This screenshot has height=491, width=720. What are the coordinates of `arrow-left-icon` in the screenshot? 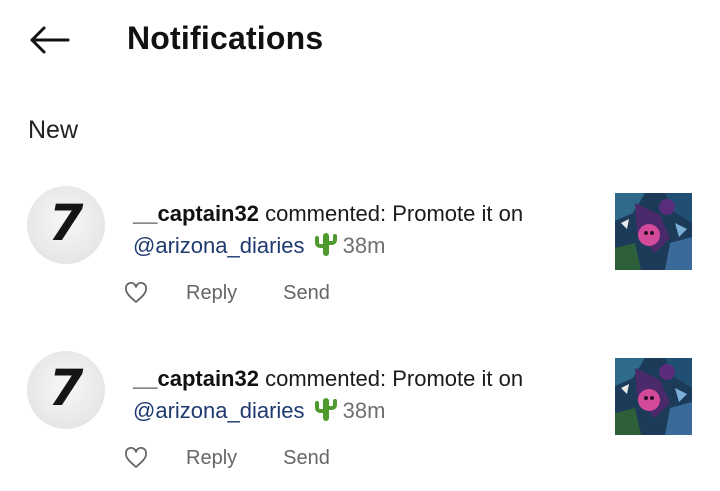 It's located at (50, 40).